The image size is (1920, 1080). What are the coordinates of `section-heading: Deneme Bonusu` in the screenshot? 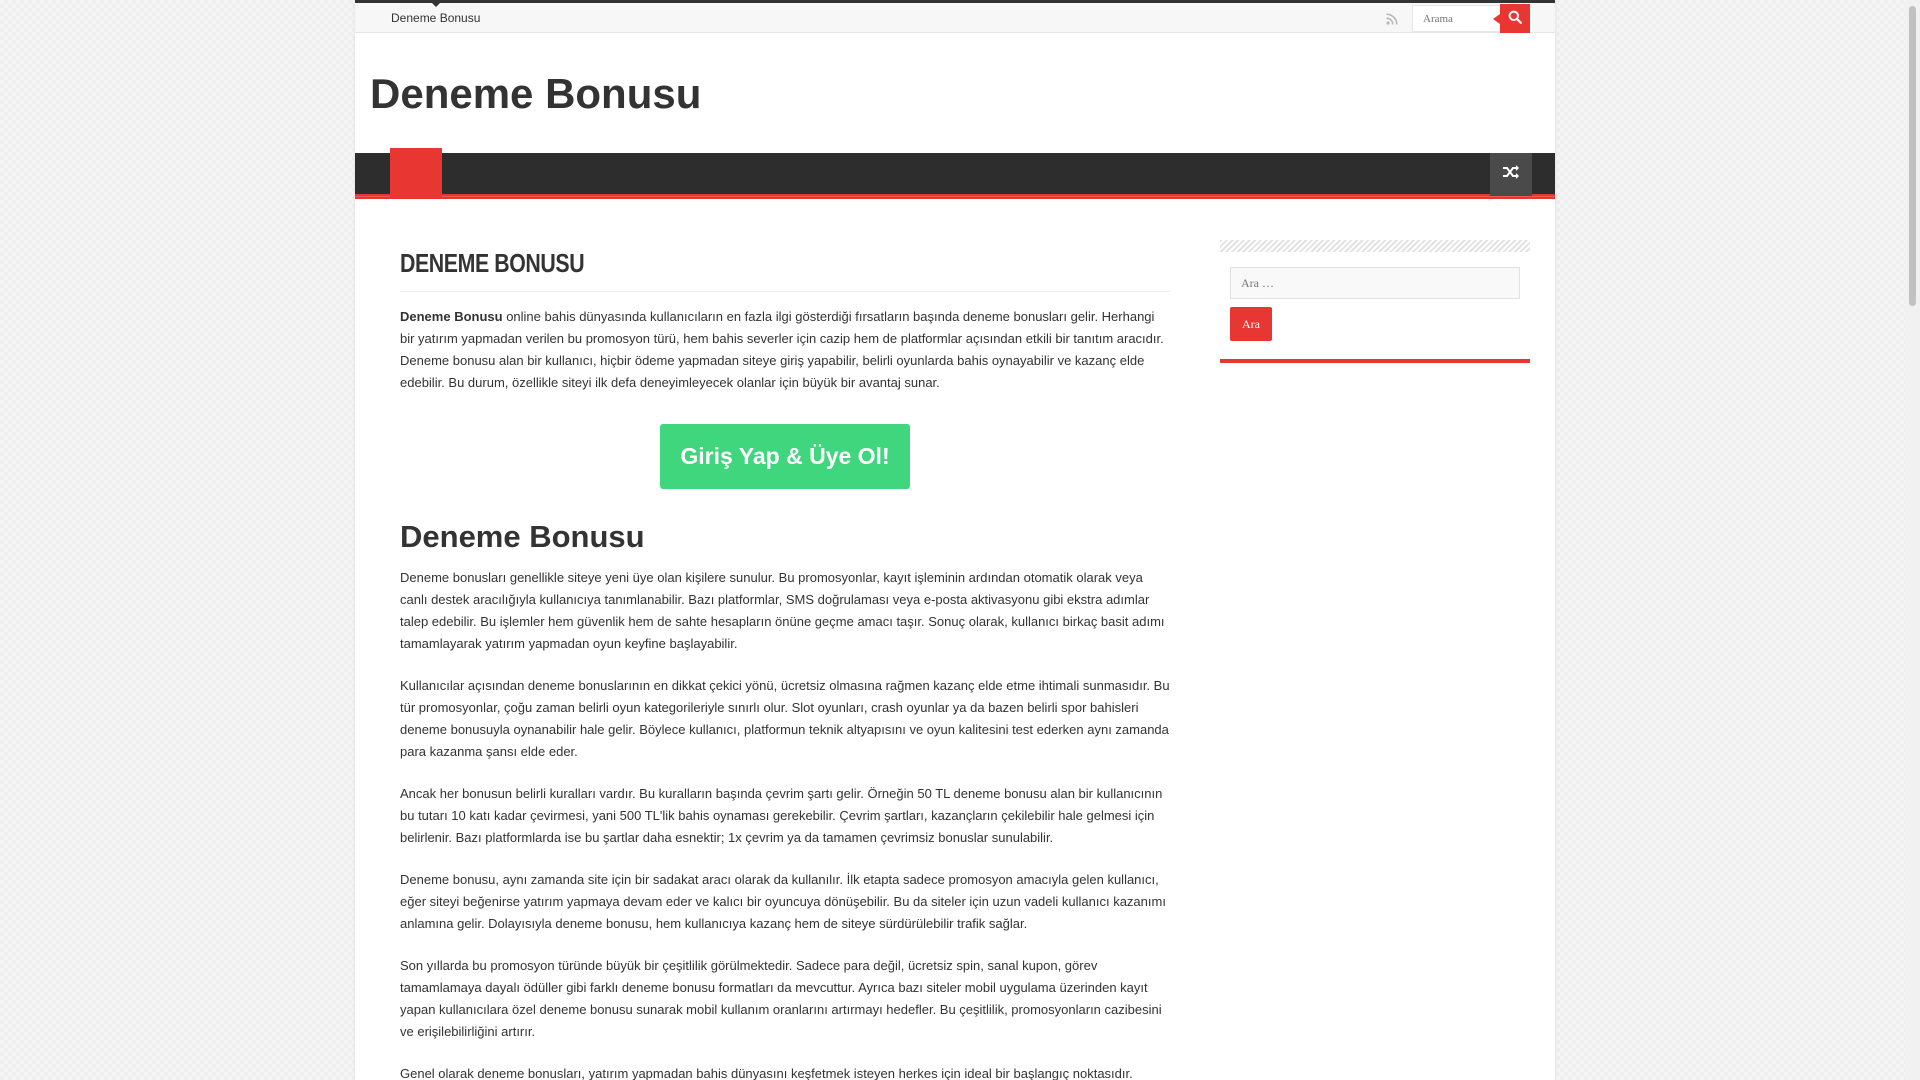 It's located at (522, 536).